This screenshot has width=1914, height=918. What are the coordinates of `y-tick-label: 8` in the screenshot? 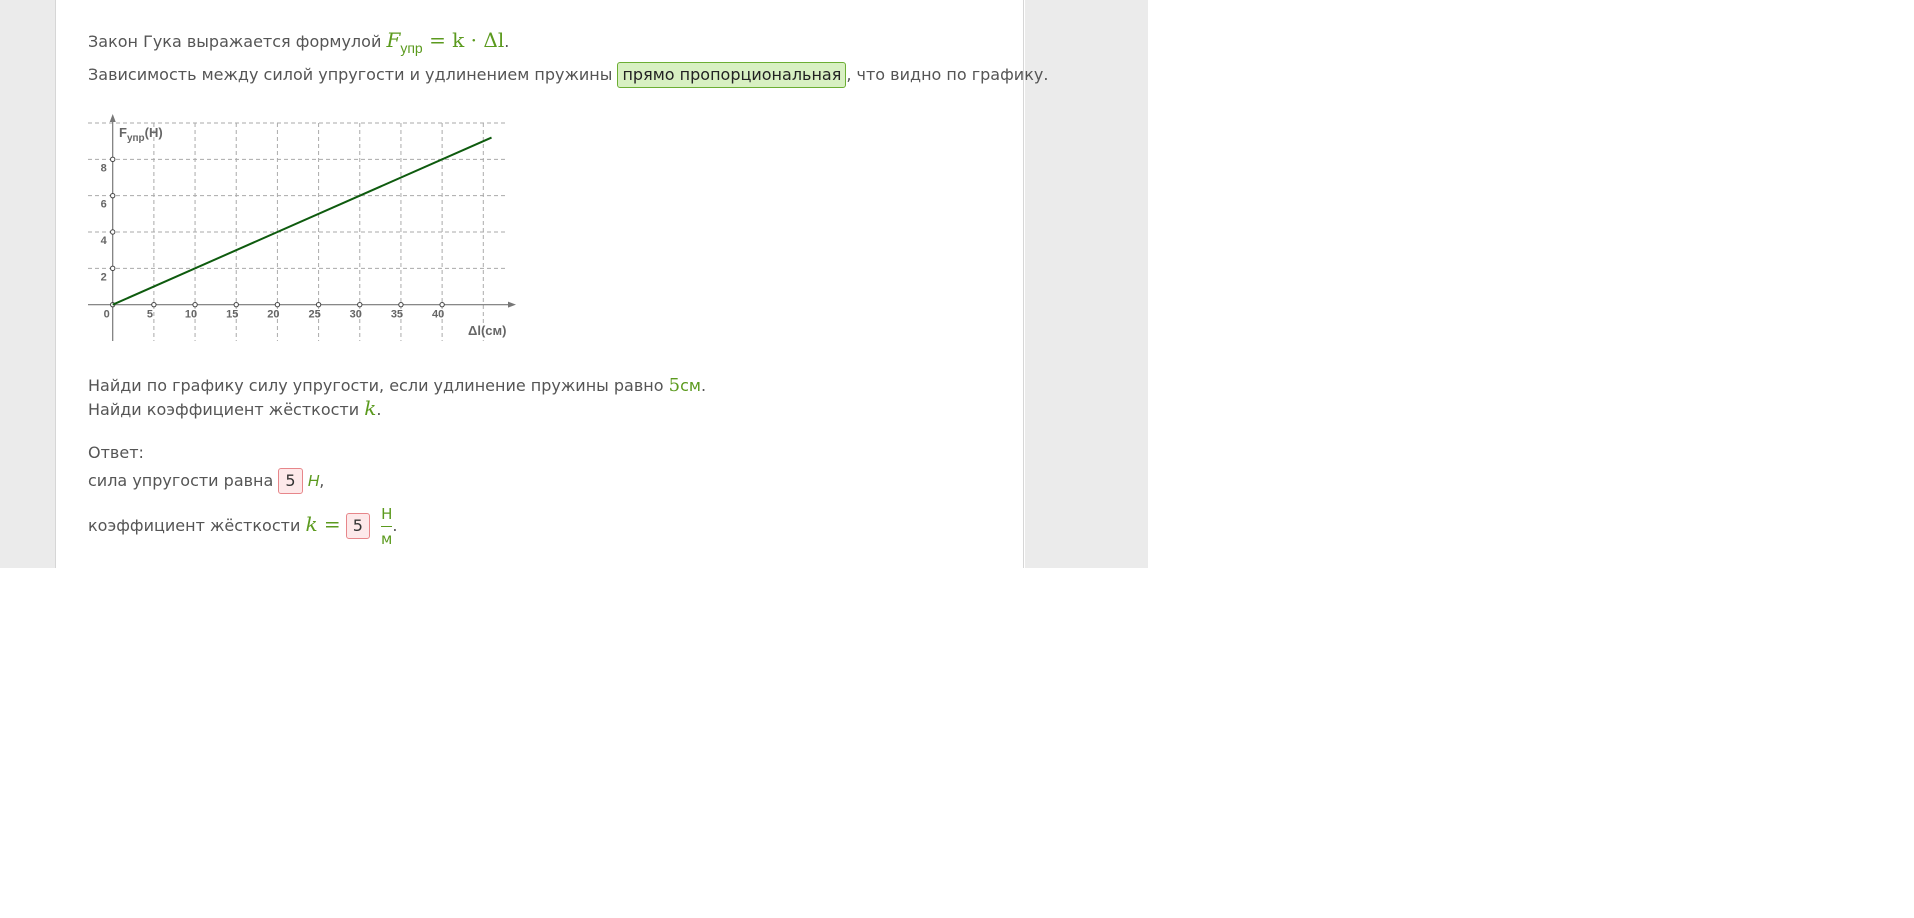 It's located at (104, 168).